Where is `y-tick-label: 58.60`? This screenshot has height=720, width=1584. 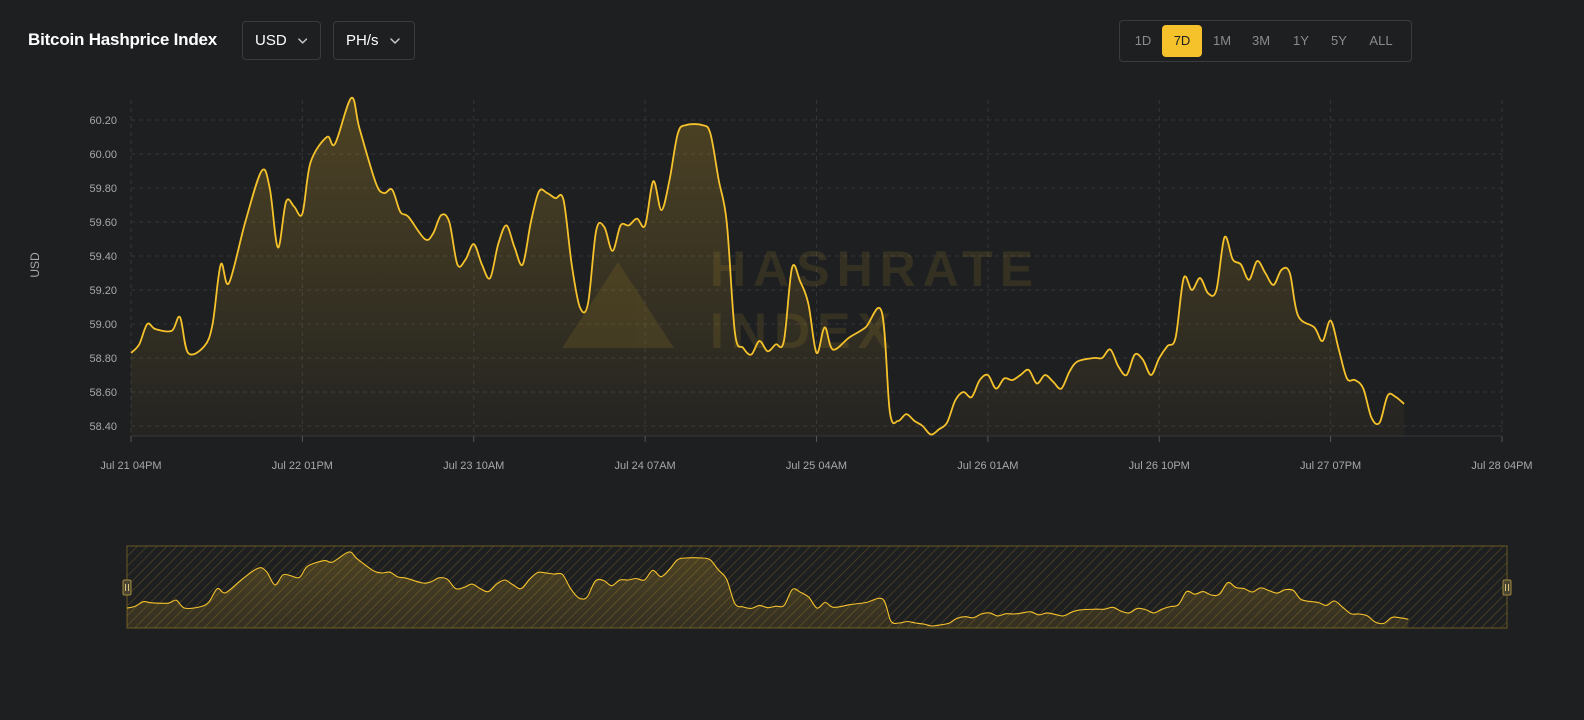
y-tick-label: 58.60 is located at coordinates (103, 393).